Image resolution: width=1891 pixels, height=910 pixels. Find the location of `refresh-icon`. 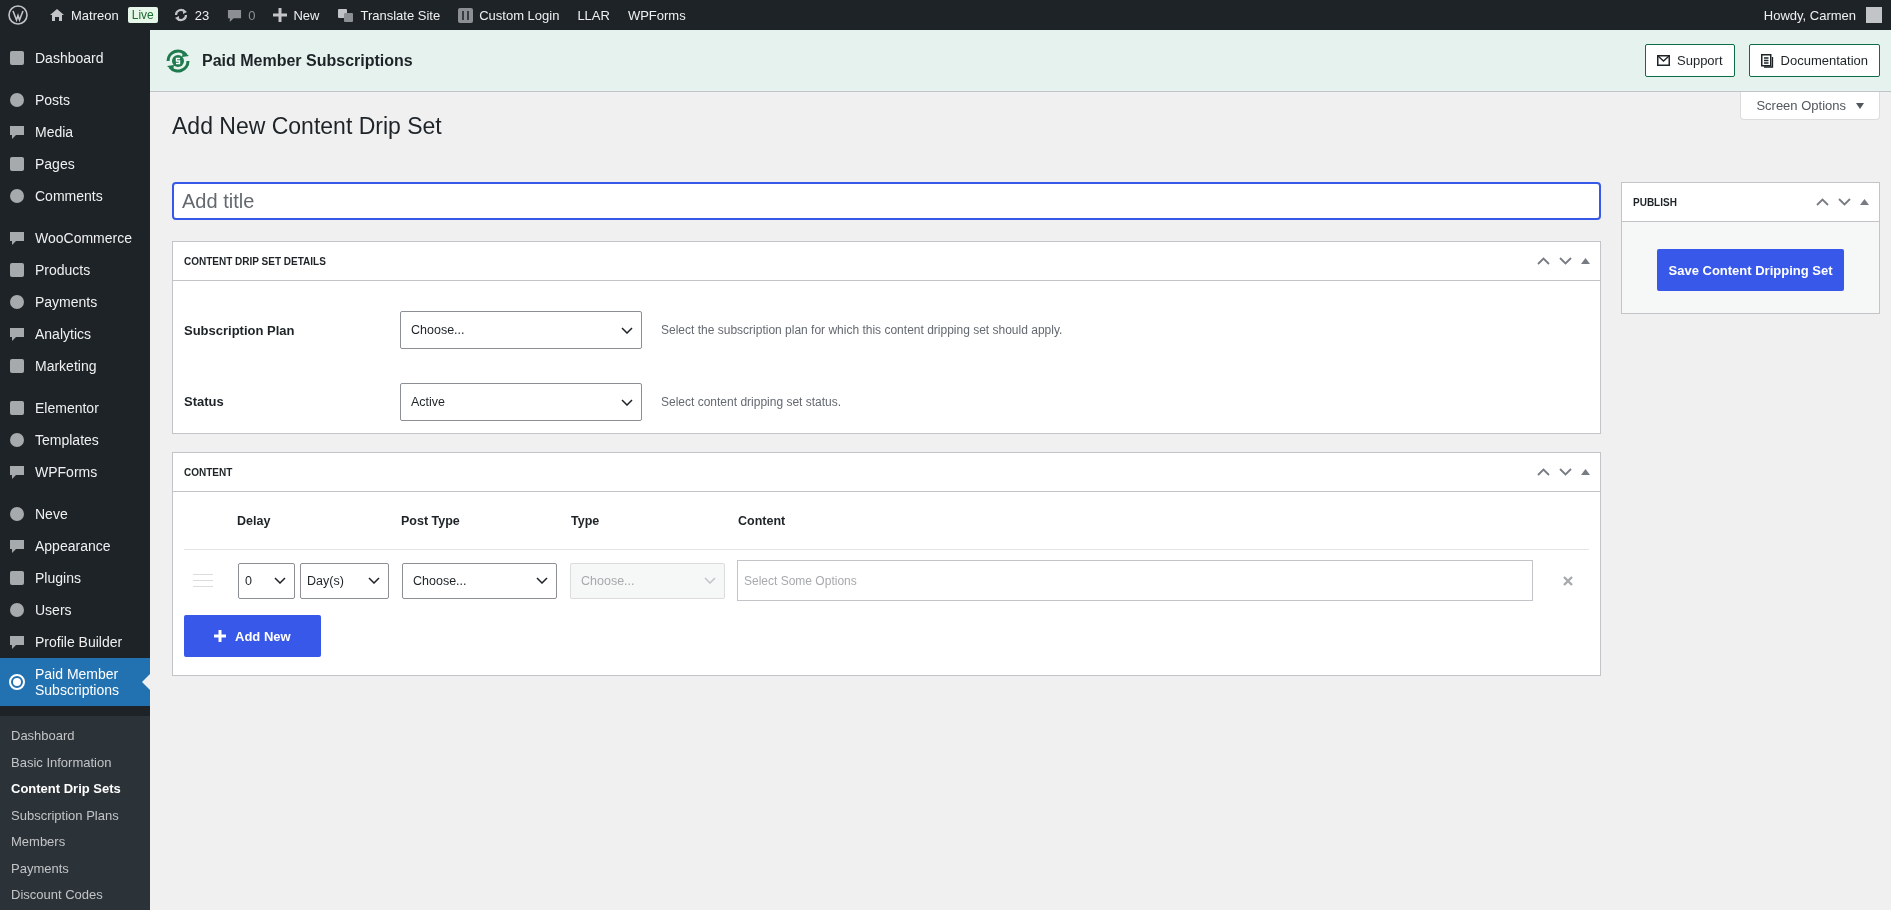

refresh-icon is located at coordinates (180, 15).